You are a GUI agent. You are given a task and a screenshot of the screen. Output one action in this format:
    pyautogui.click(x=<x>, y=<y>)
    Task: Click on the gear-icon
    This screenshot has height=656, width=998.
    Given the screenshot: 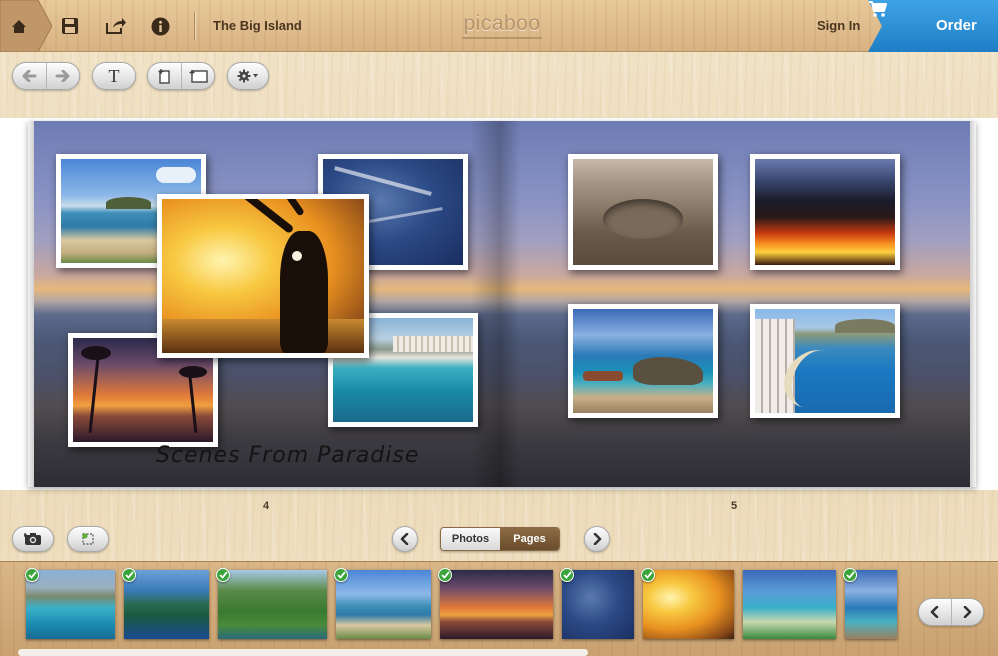 What is the action you would take?
    pyautogui.click(x=247, y=76)
    